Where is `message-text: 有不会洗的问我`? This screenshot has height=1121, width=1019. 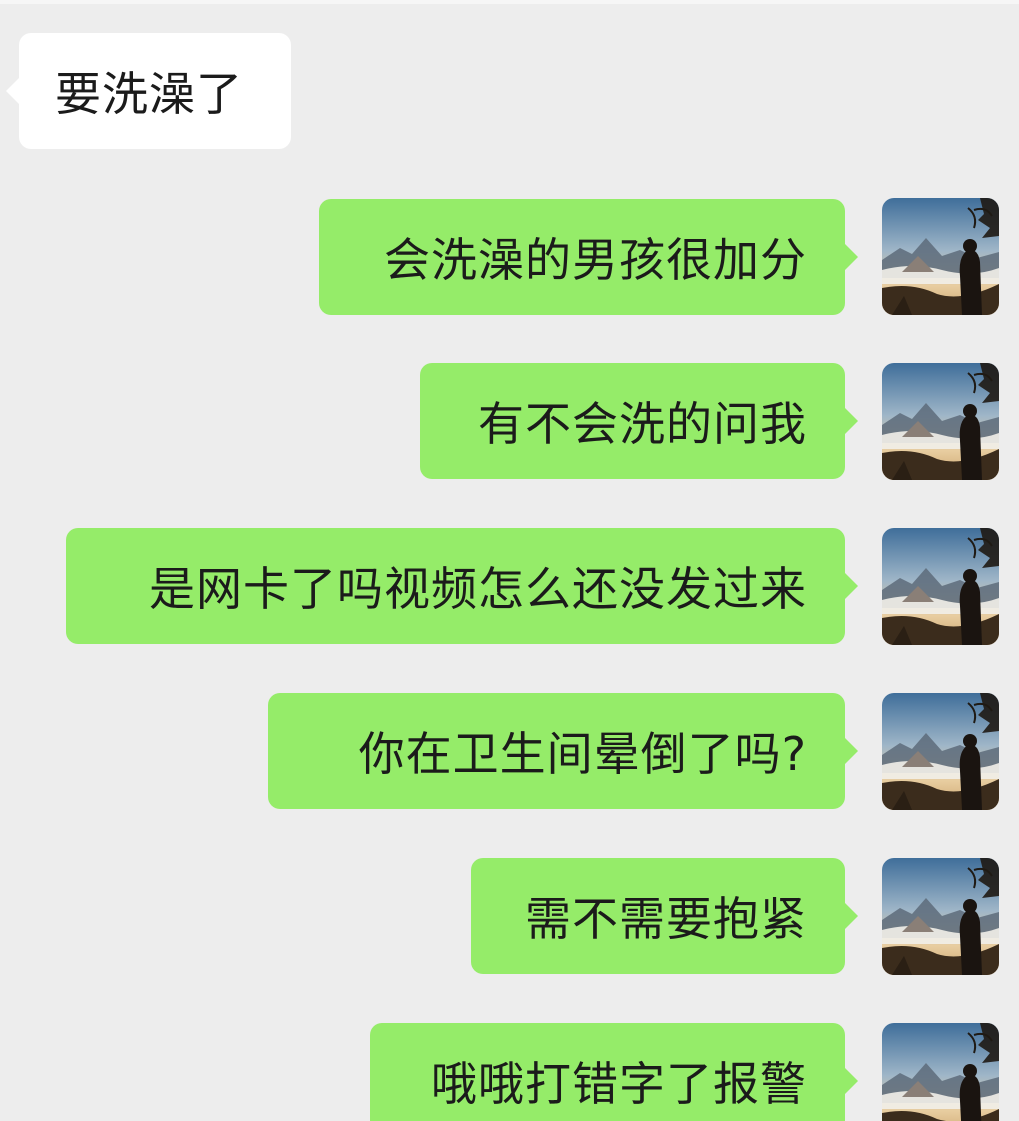 message-text: 有不会洗的问我 is located at coordinates (642, 424).